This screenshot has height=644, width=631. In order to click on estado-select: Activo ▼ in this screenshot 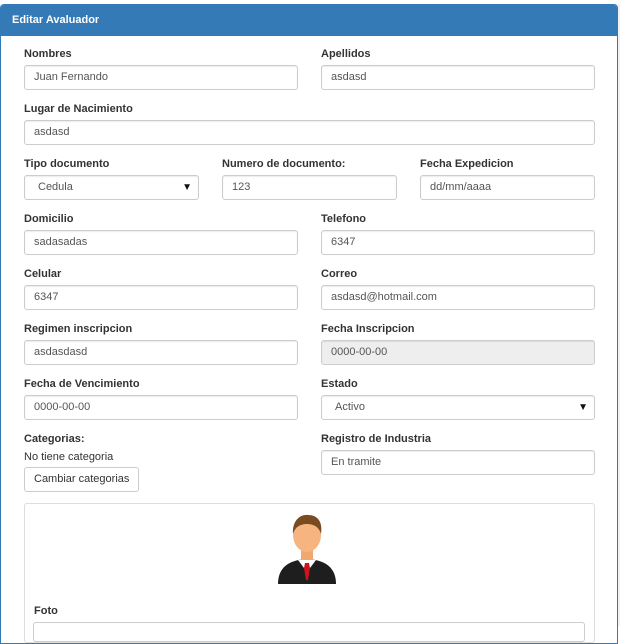, I will do `click(458, 407)`.